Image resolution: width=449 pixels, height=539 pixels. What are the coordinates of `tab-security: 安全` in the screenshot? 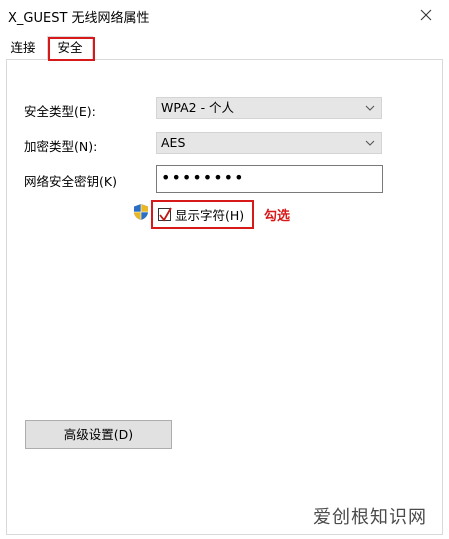 It's located at (70, 48).